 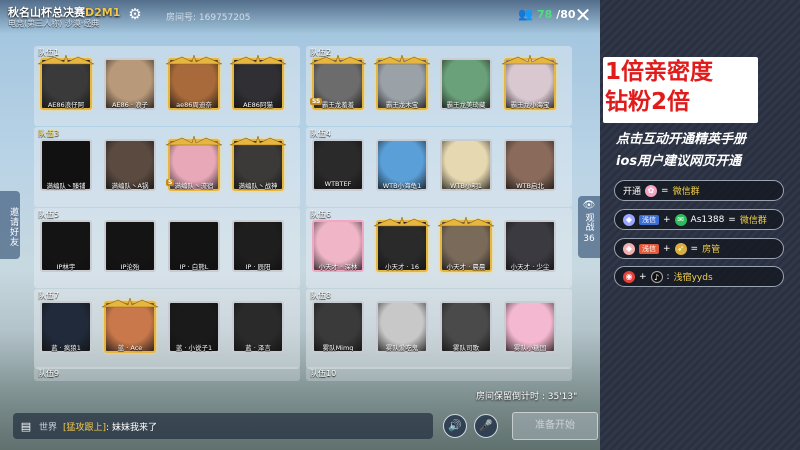 What do you see at coordinates (466, 169) in the screenshot?
I see `player-slot: WTB小明1` at bounding box center [466, 169].